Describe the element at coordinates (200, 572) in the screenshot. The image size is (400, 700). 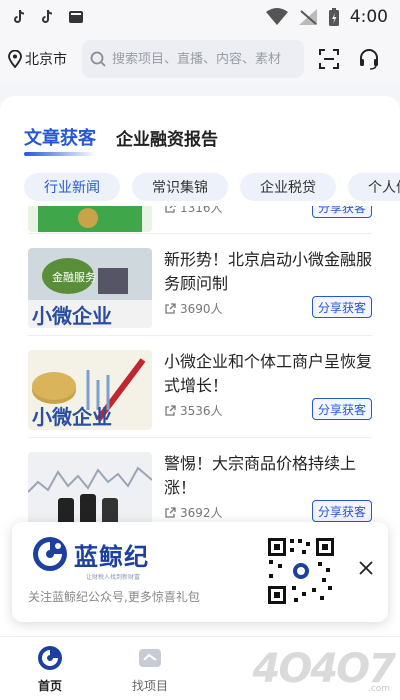
I see `follow-banner: 蓝鲸纪 让财税人找到新财富 关注蓝鲸纪公众号,更多惊喜礼包` at that location.